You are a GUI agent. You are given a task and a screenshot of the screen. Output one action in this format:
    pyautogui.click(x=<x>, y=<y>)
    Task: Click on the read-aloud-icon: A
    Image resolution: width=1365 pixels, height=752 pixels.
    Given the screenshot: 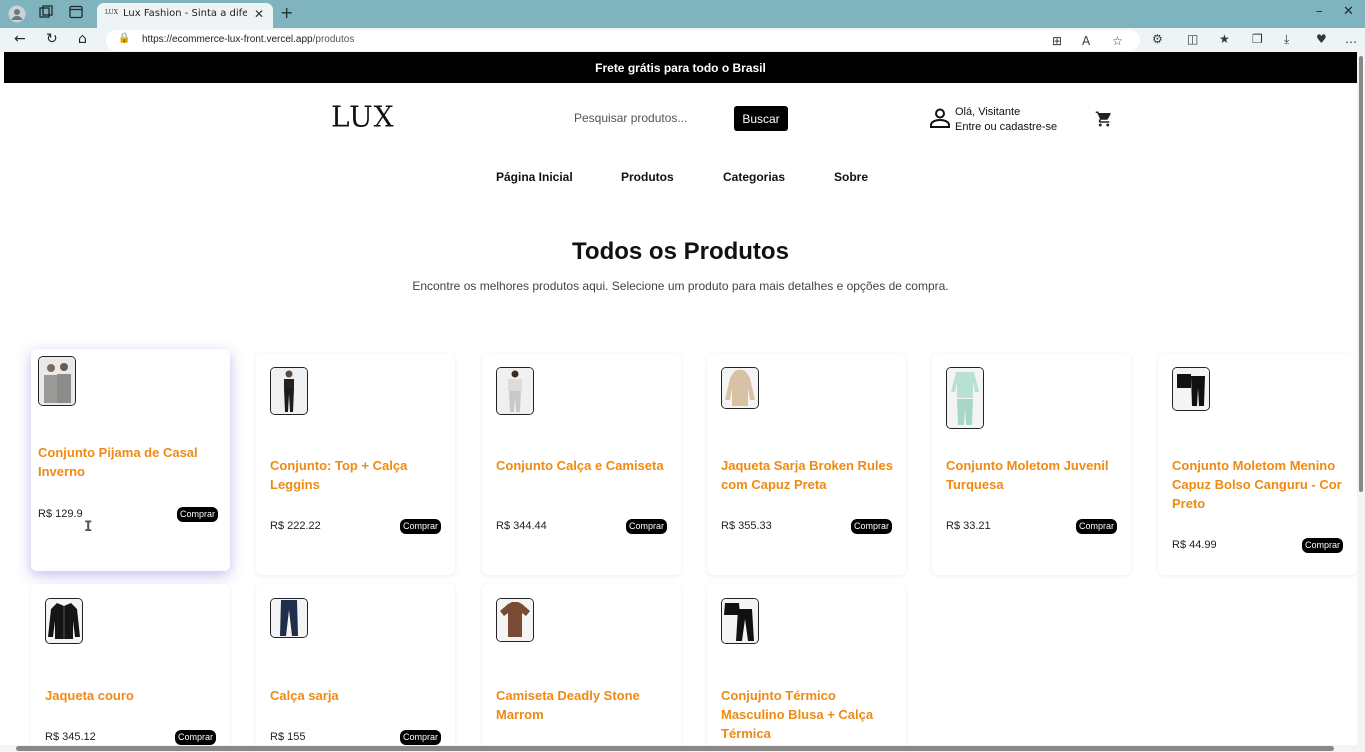 What is the action you would take?
    pyautogui.click(x=1086, y=41)
    